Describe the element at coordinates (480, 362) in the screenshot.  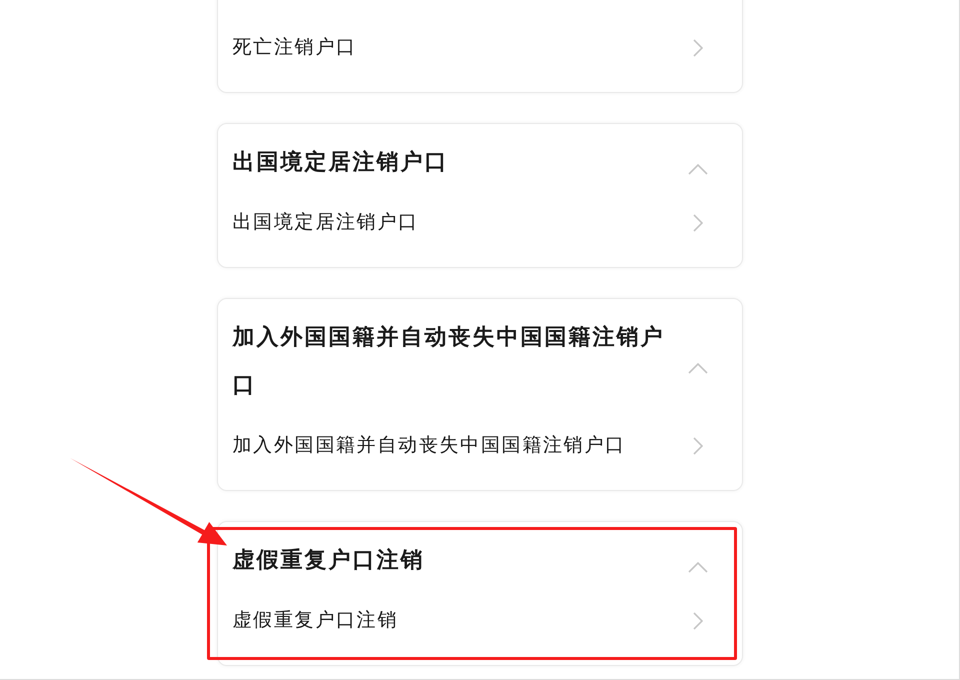
I see `accordion-header: 加入外国国籍并自动丧失中国国籍注销户口` at that location.